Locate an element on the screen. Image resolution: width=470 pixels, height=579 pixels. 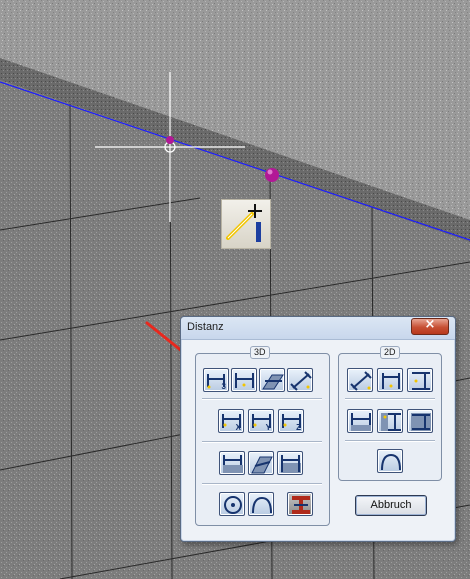
tool-2d-surface-h-button is located at coordinates (360, 421).